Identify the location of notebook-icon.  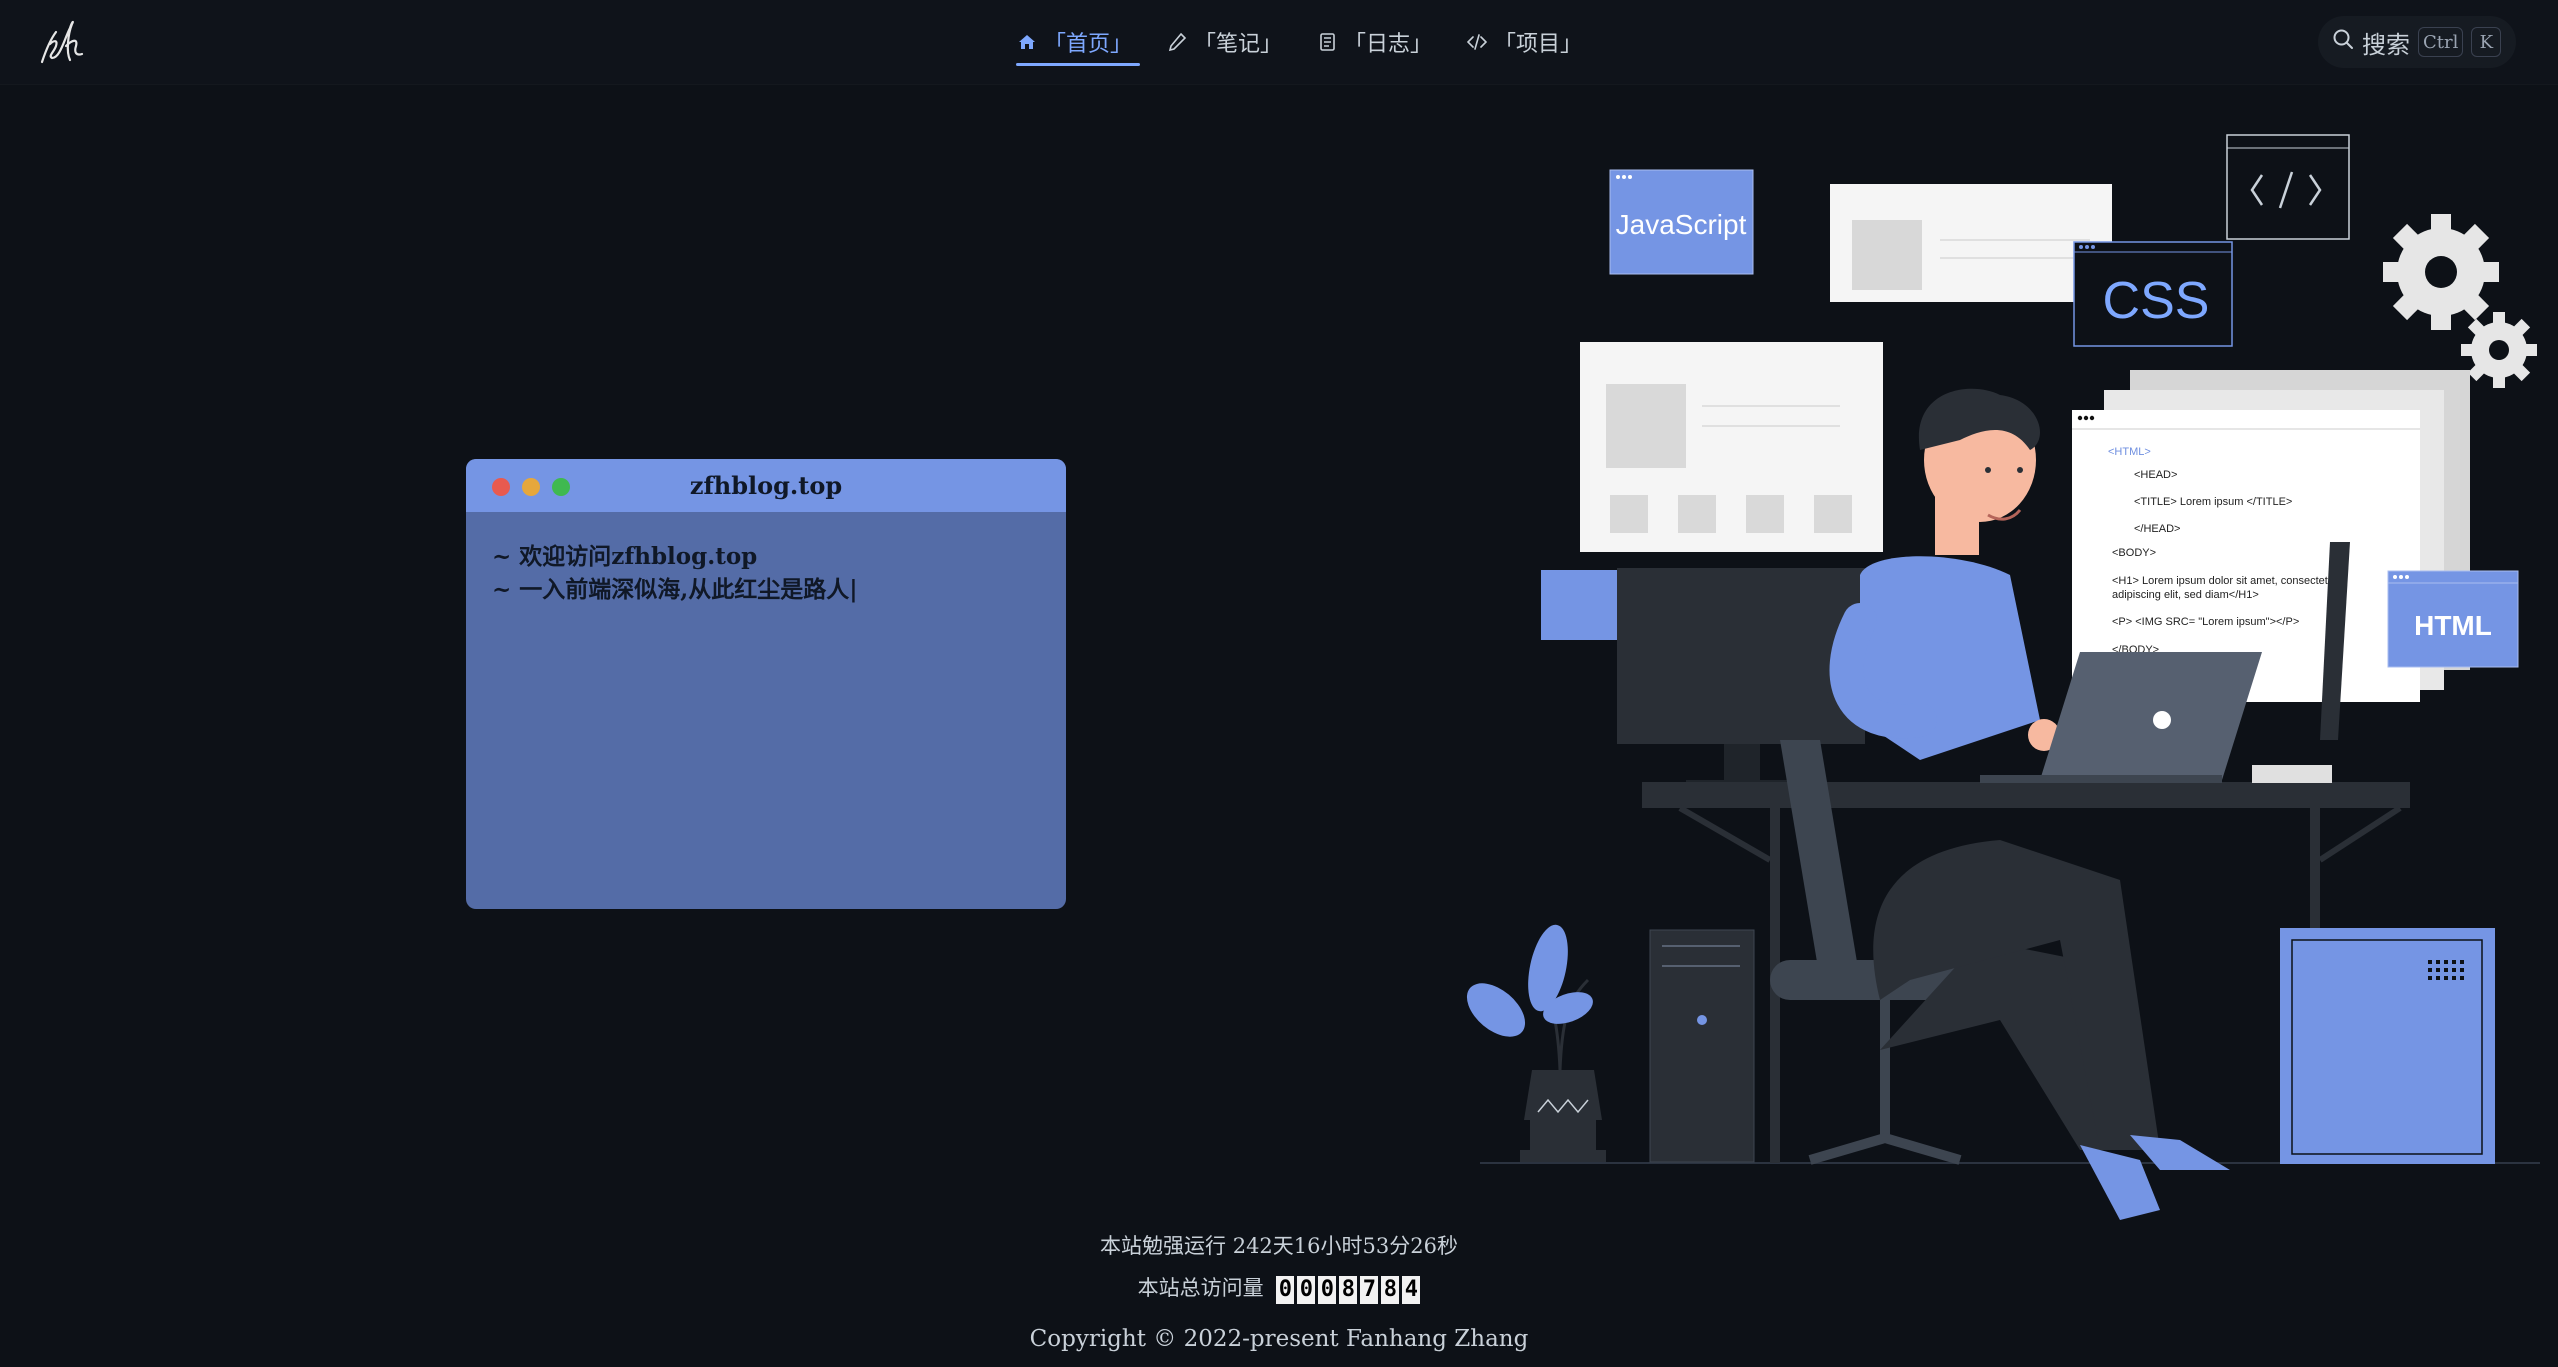
(1327, 42).